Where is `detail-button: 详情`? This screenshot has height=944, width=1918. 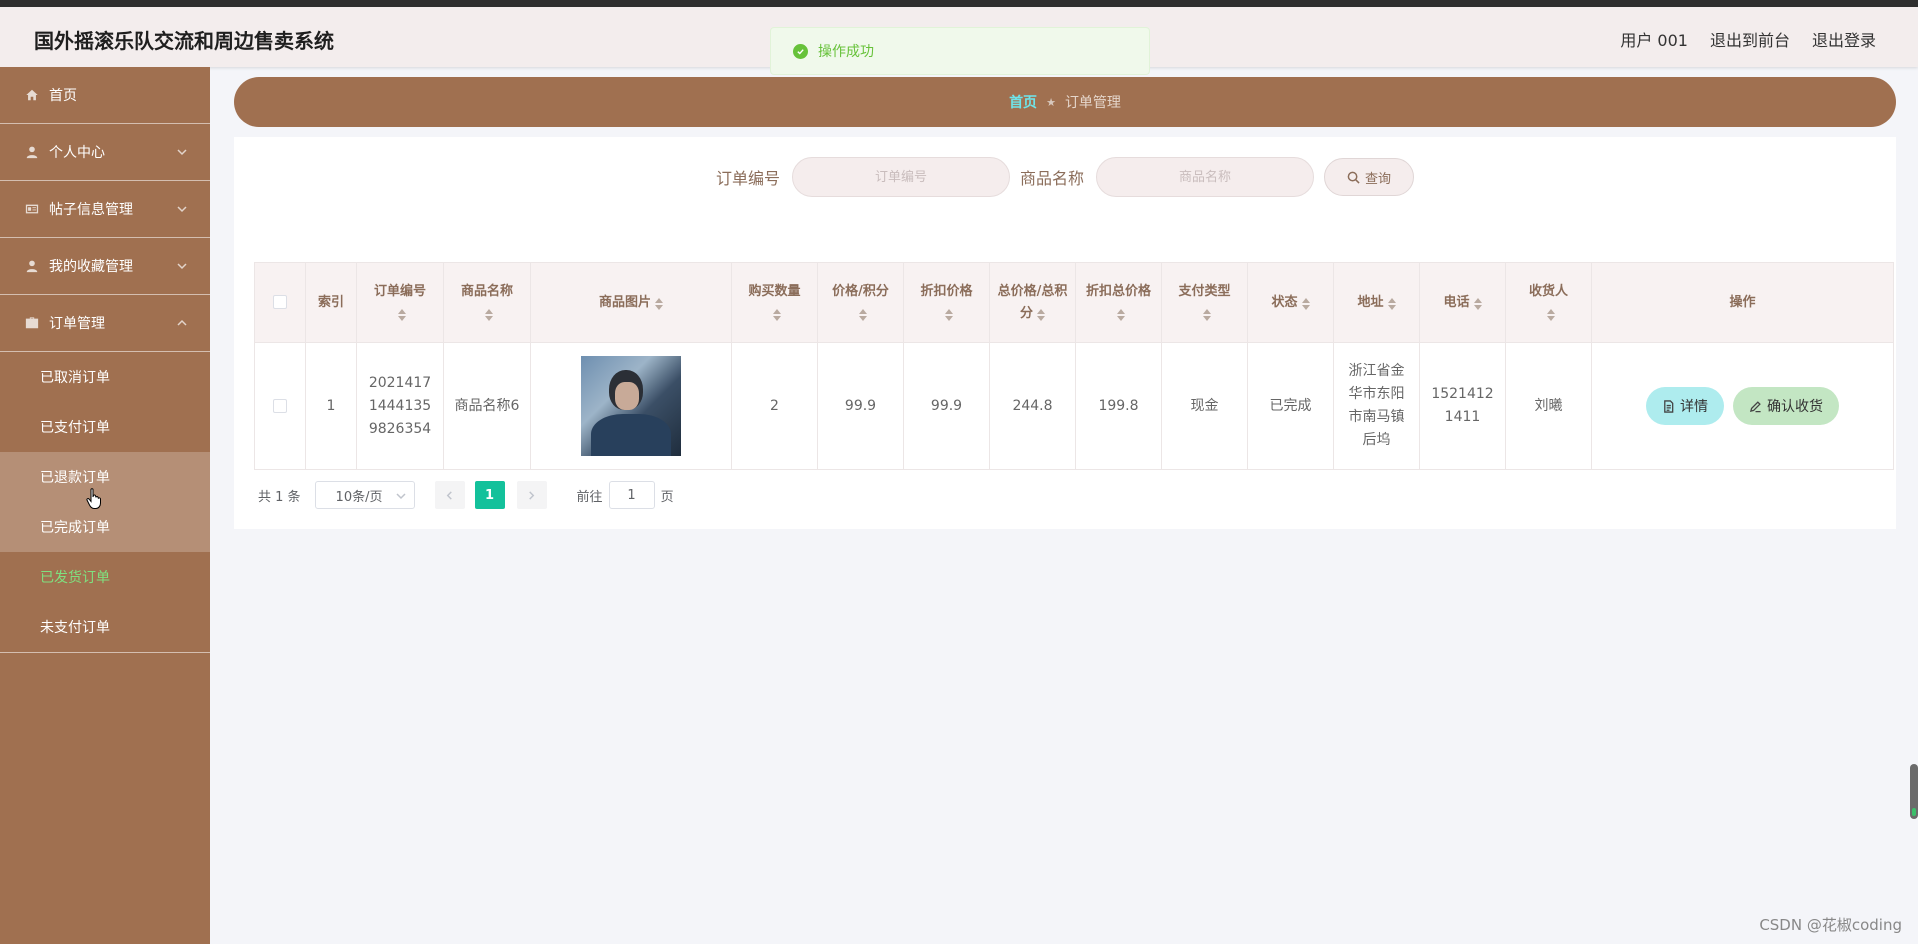
detail-button: 详情 is located at coordinates (1685, 406).